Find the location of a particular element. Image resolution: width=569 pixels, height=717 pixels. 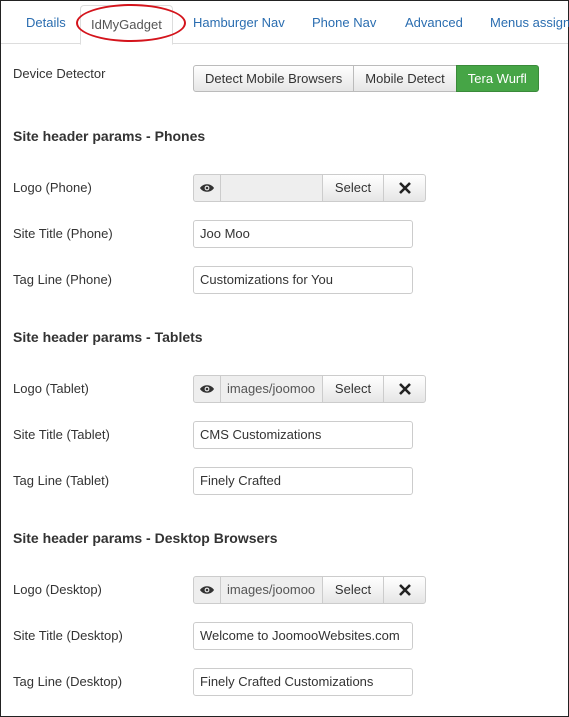

logo-desktop-clear-button is located at coordinates (404, 590).